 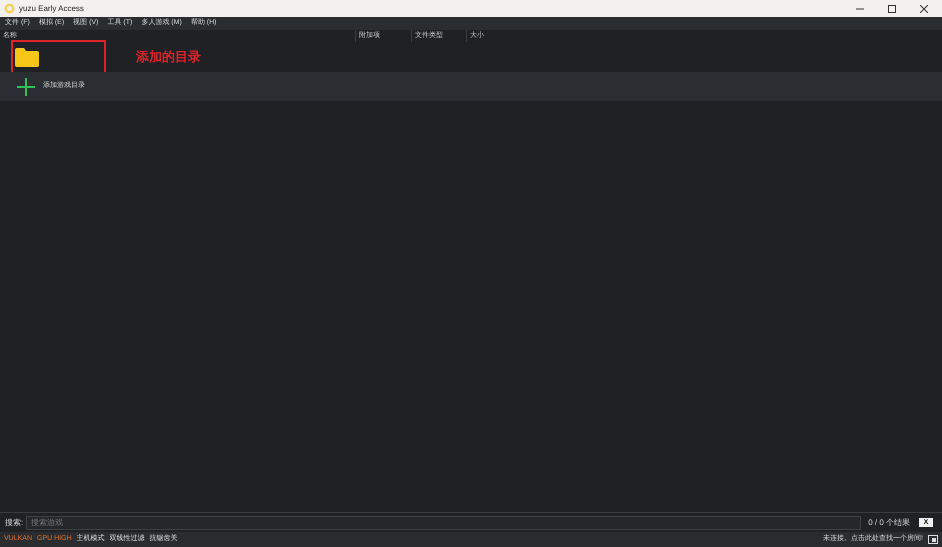 I want to click on window-title: yuzu Early Access, so click(x=51, y=8).